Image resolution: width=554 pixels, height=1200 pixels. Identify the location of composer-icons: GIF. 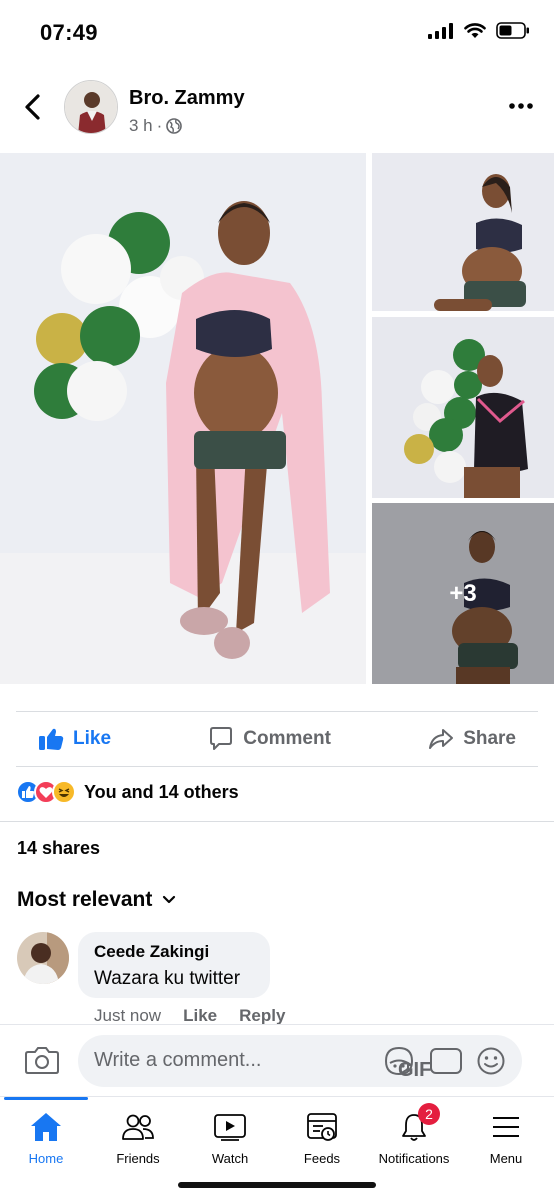
(444, 1063).